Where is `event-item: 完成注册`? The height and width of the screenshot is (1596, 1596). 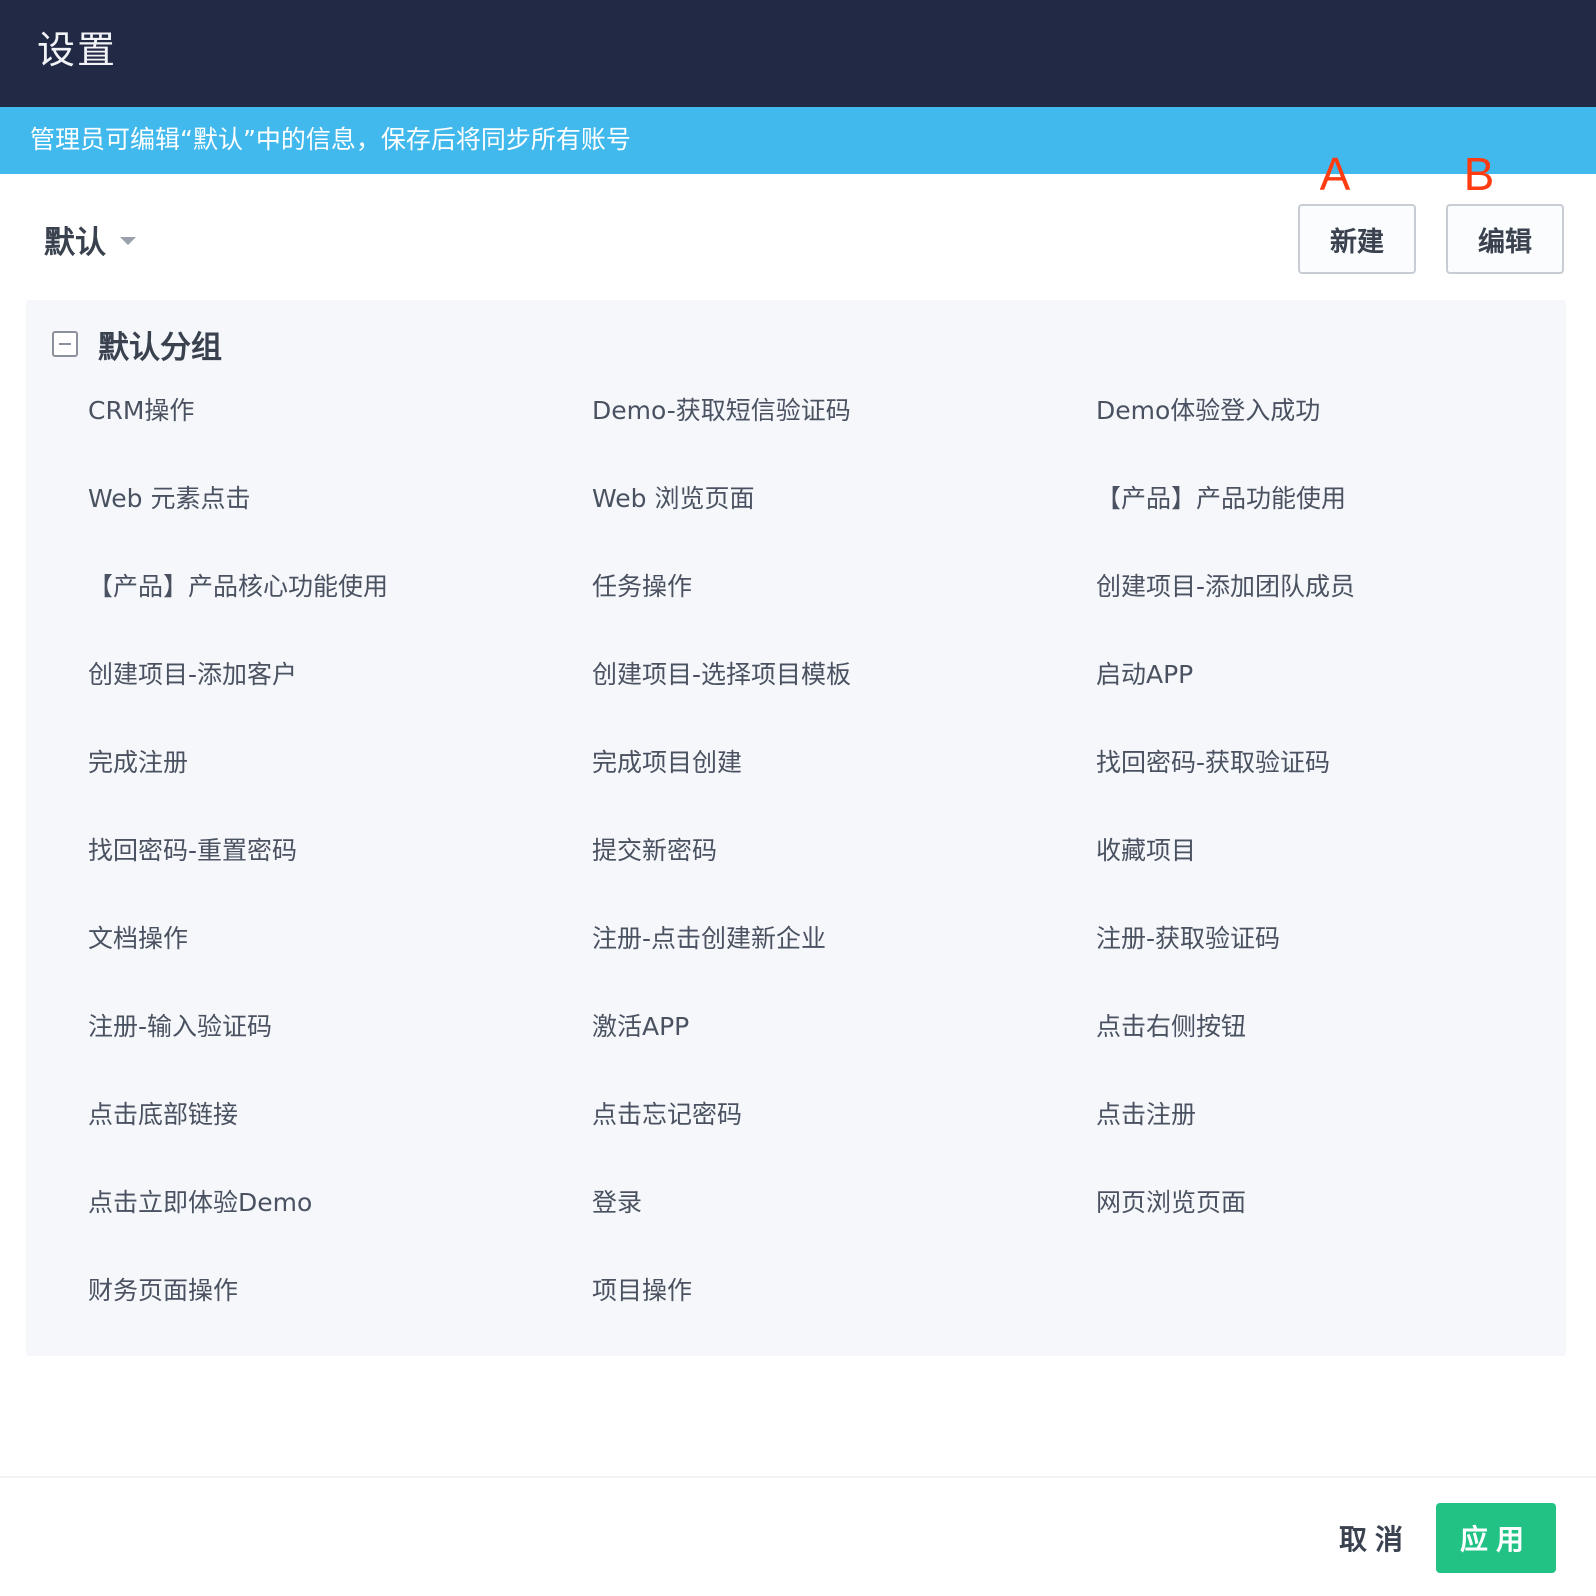
event-item: 完成注册 is located at coordinates (340, 776).